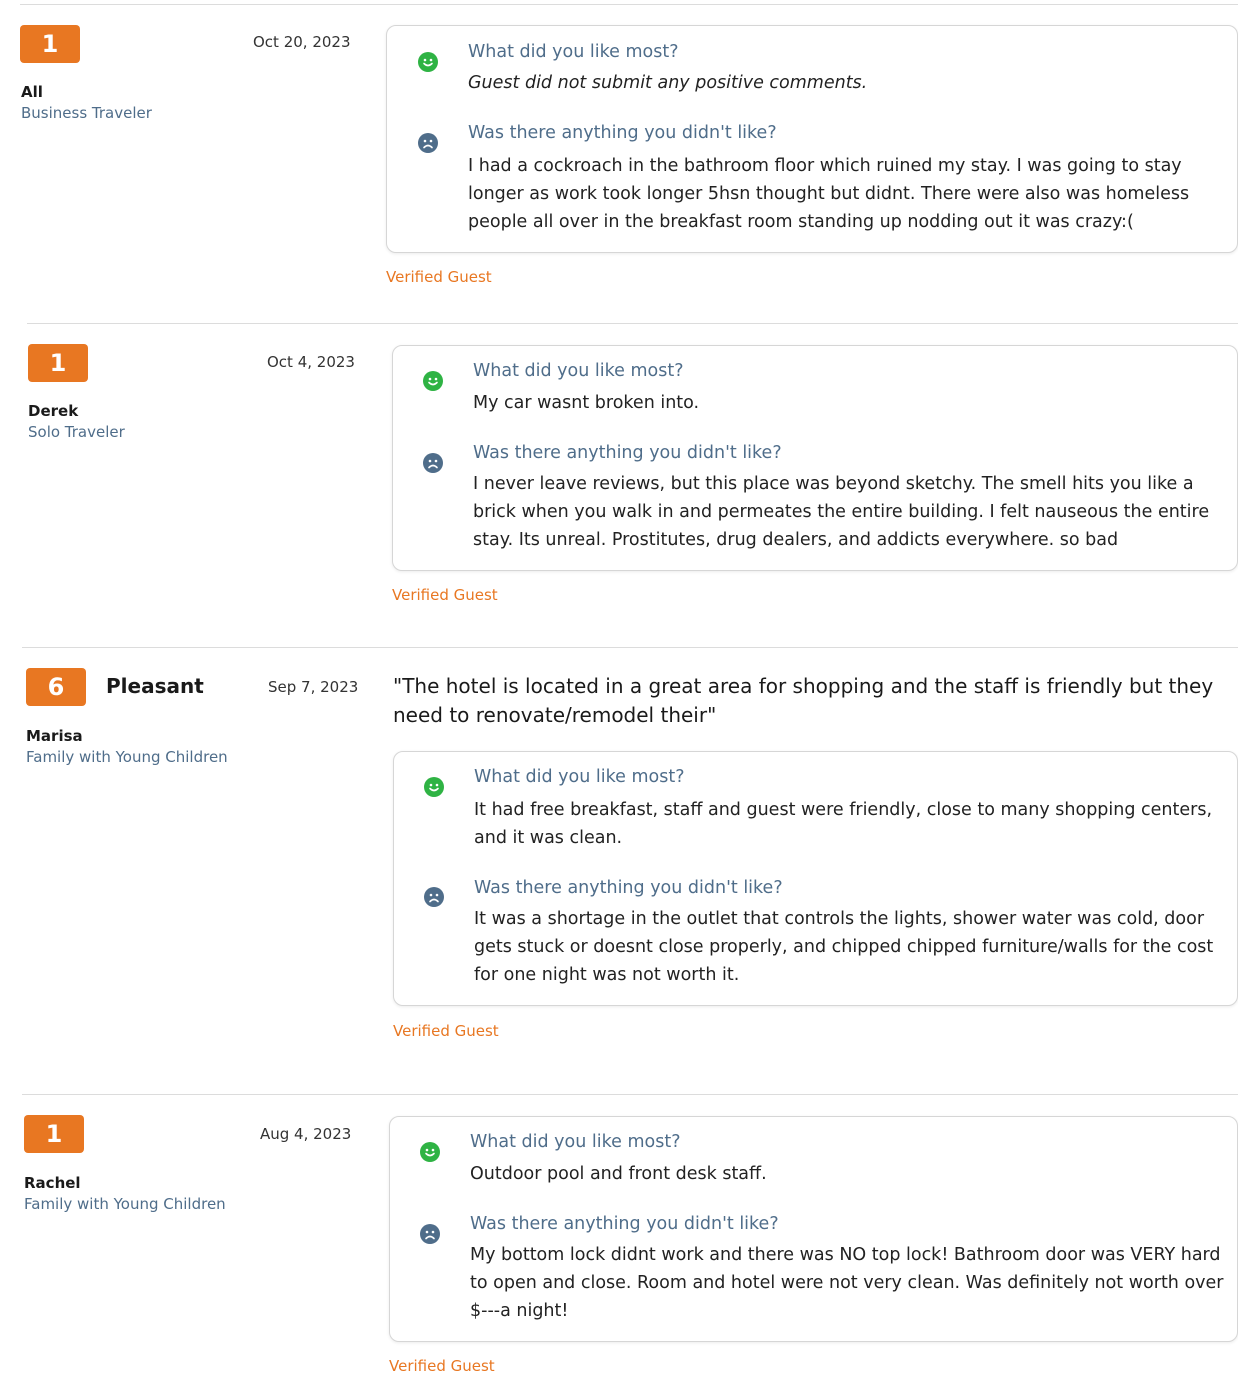  Describe the element at coordinates (618, 1174) in the screenshot. I see `liked-answer-text: Outdoor pool and front desk staff.` at that location.